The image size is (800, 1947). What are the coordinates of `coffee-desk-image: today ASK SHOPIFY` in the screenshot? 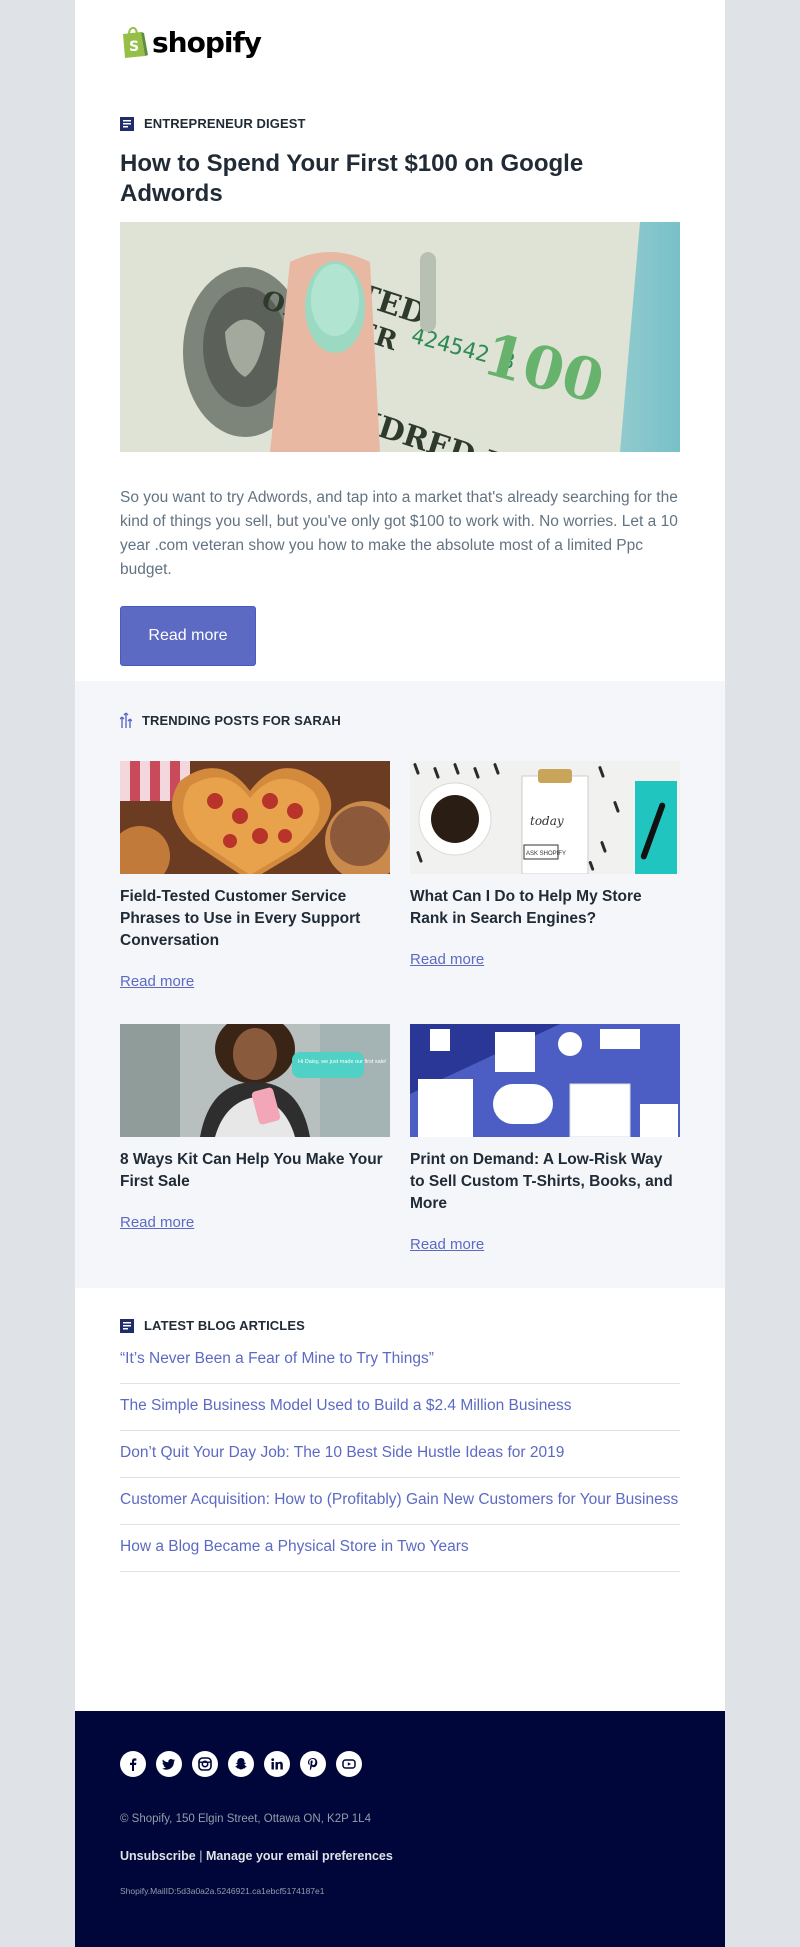 It's located at (545, 817).